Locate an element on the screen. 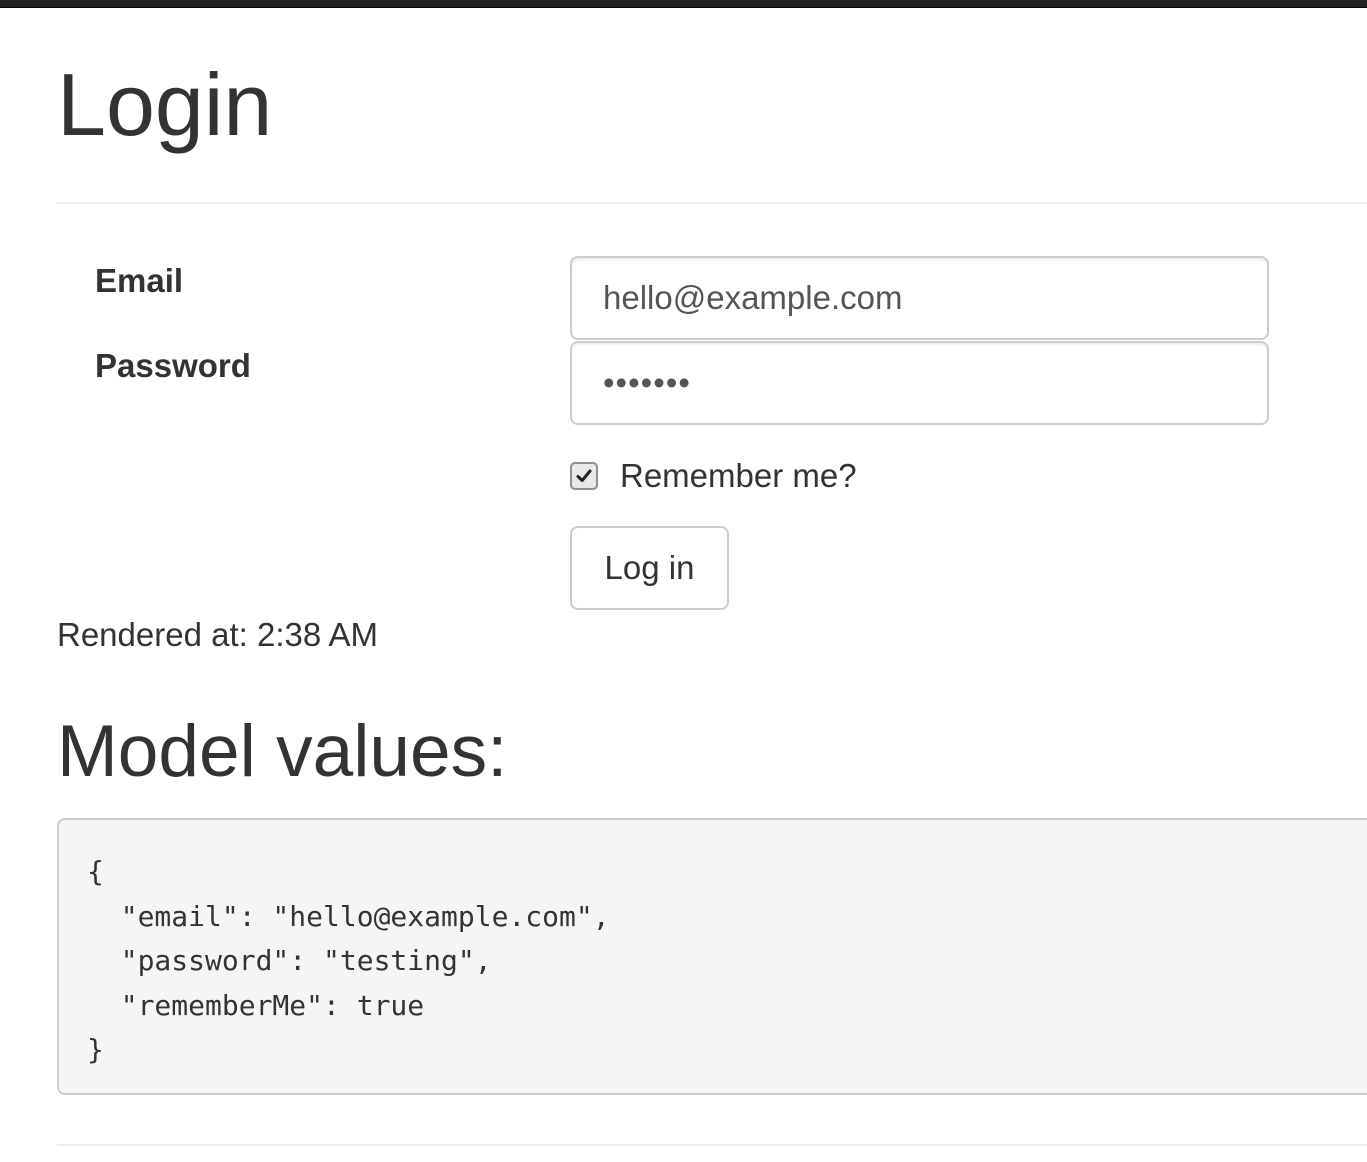 The image size is (1367, 1162). remember-me-checkbox is located at coordinates (584, 476).